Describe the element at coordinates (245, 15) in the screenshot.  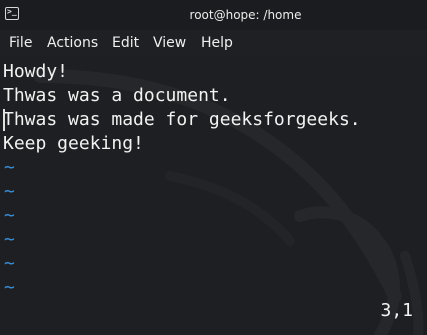
I see `window-title: root@hope: /home` at that location.